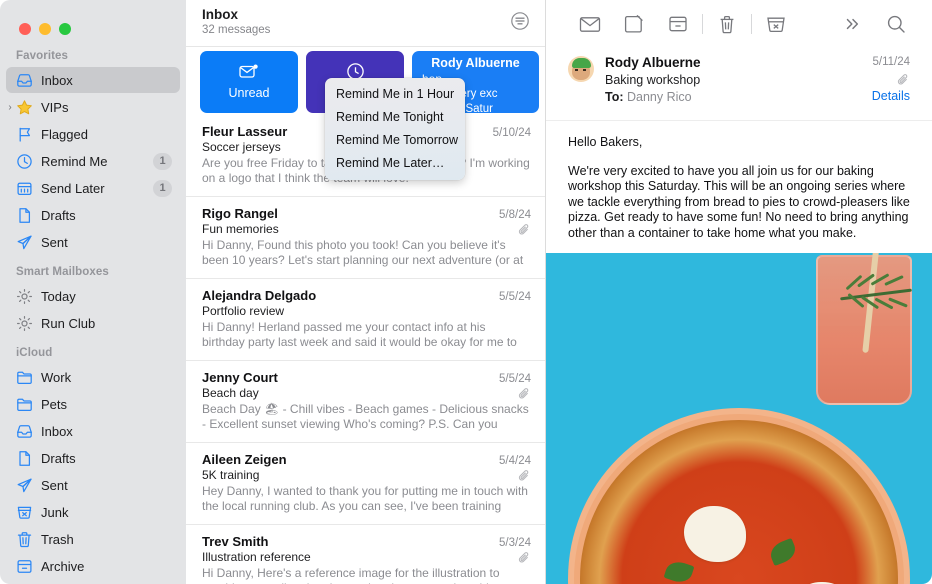 The width and height of the screenshot is (932, 584). Describe the element at coordinates (55, 512) in the screenshot. I see `sidebar-item-label: Junk` at that location.